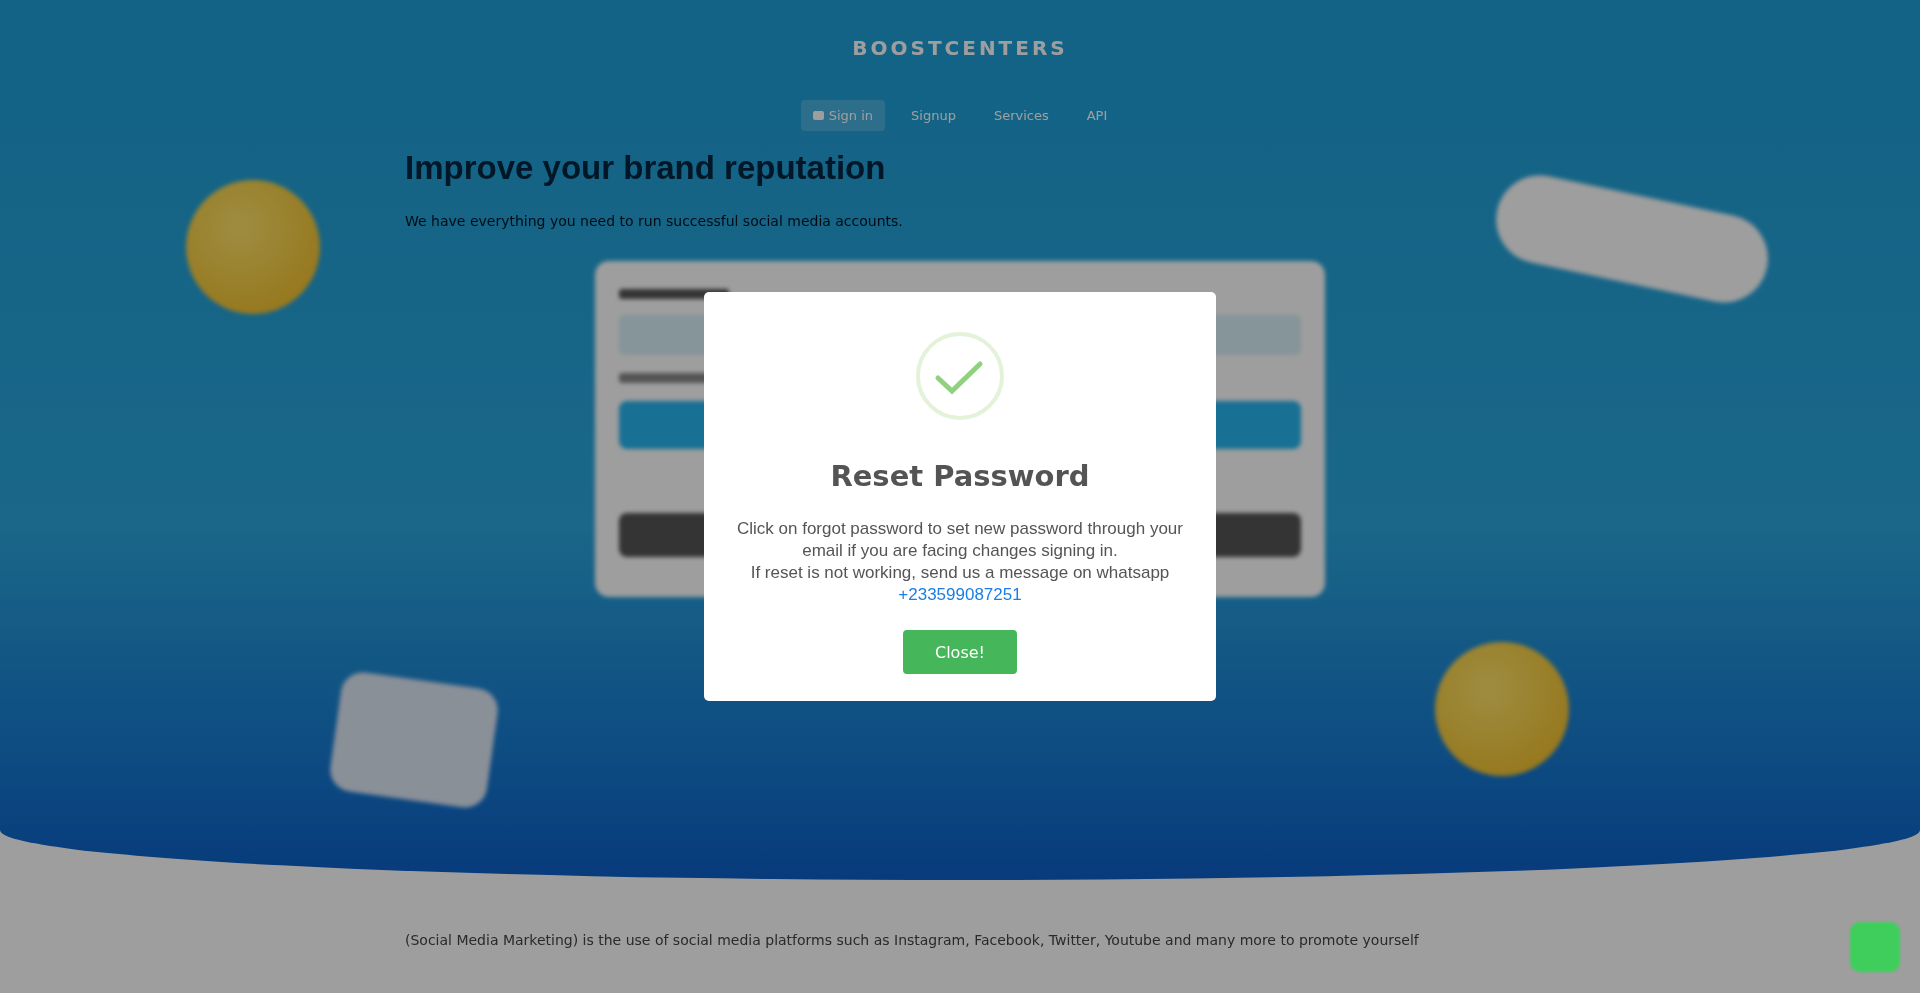  Describe the element at coordinates (960, 562) in the screenshot. I see `modal-message: Click on forgot password to set new password through your email if you are facing changes signing in. If reset is not working, send us a message on whatsapp +233599087251` at that location.